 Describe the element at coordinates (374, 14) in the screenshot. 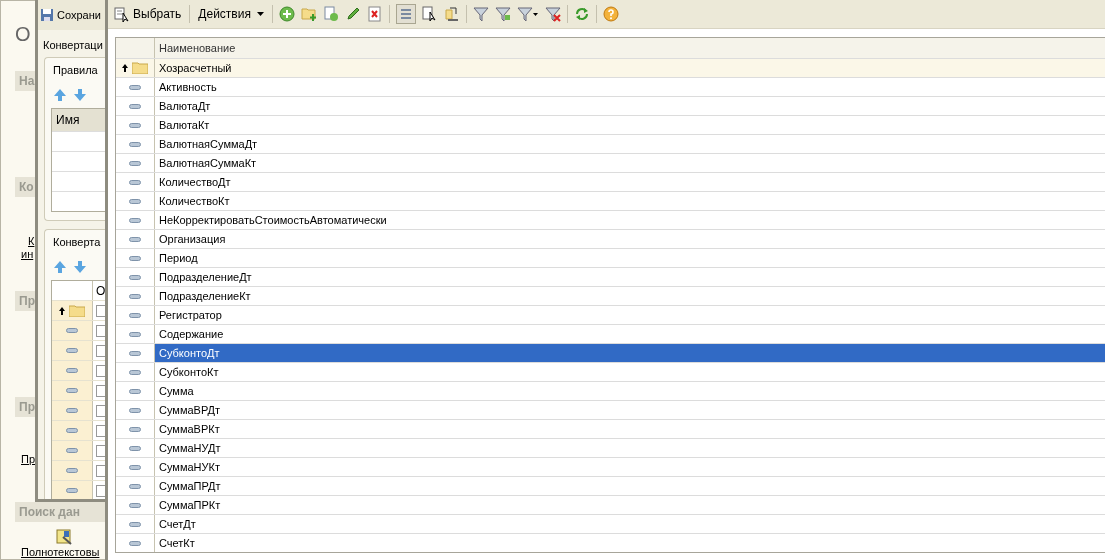

I see `delete-icon` at that location.